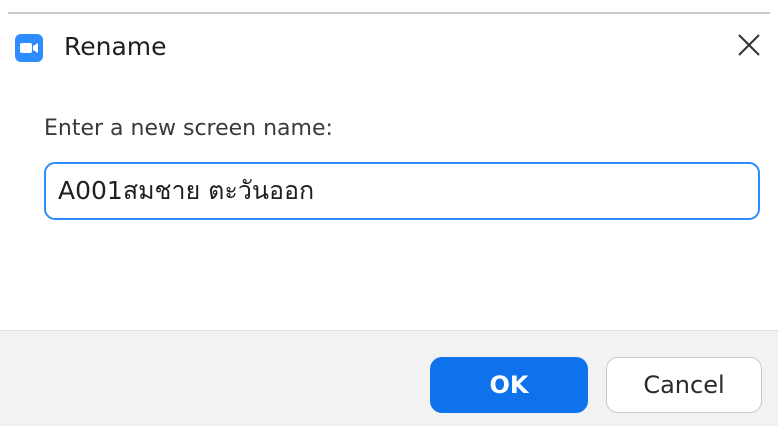  Describe the element at coordinates (509, 385) in the screenshot. I see `ok-button: OK` at that location.